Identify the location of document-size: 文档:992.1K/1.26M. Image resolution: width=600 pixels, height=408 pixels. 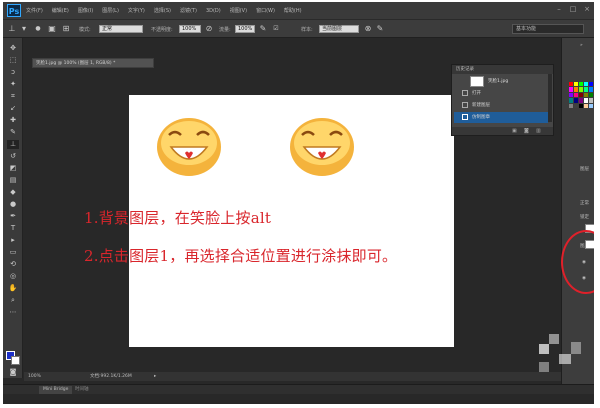
(111, 376).